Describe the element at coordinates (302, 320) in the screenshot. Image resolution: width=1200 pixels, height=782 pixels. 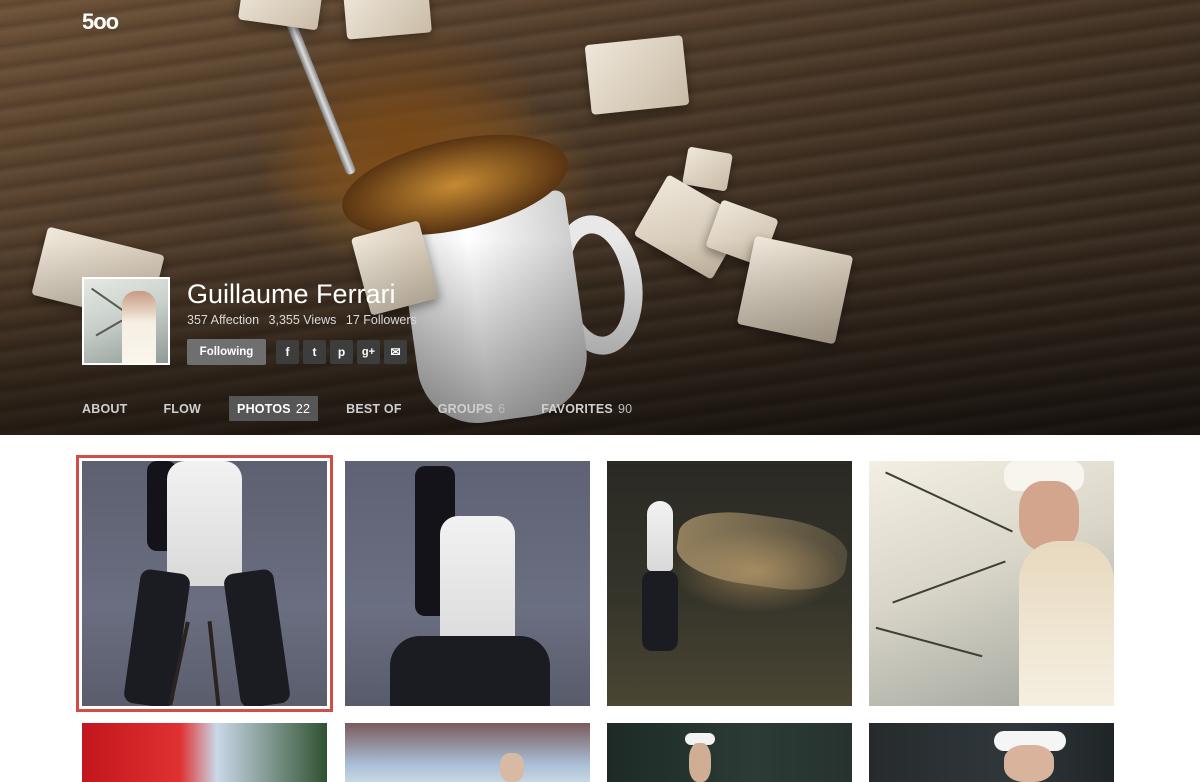
I see `views-count: 3,355 Views` at that location.